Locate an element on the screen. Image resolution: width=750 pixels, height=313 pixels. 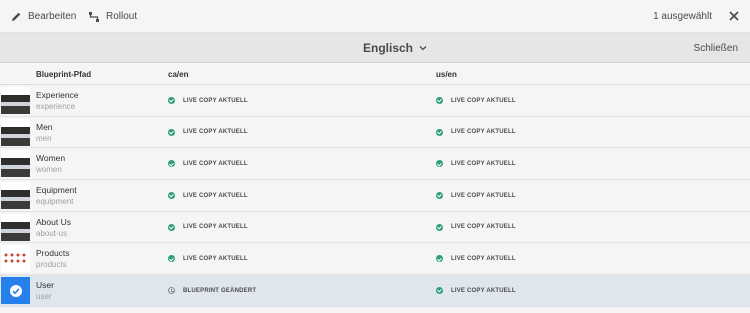
row-title: Men is located at coordinates (44, 126).